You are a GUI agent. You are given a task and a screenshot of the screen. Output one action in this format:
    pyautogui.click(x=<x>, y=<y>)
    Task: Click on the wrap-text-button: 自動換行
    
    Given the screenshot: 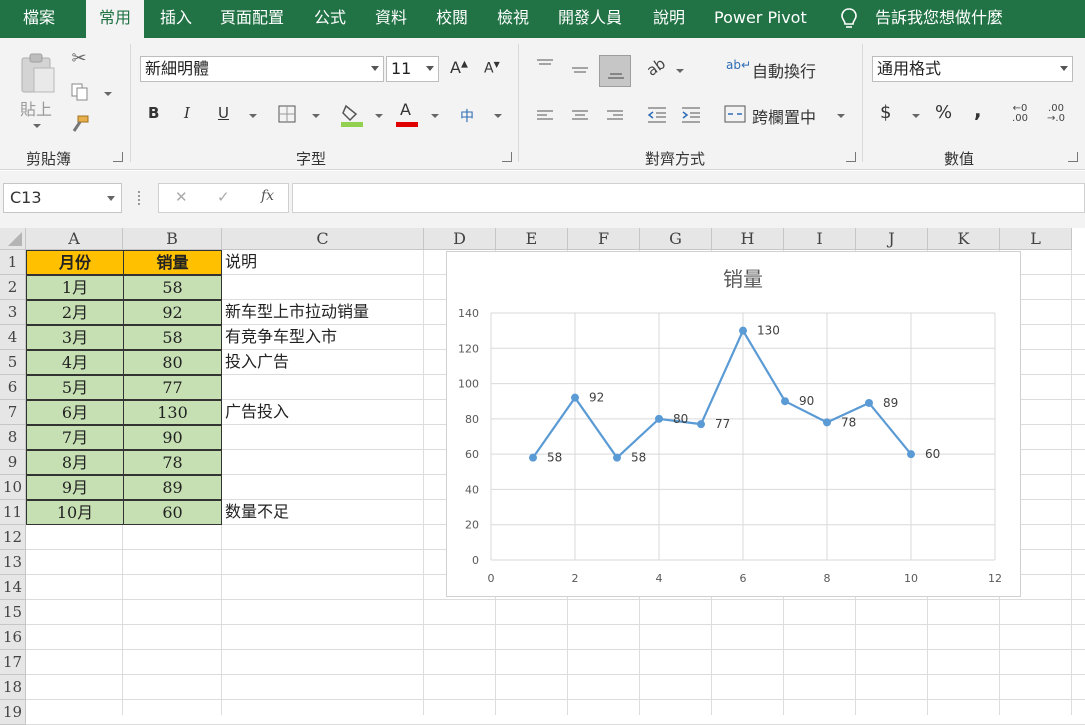 What is the action you would take?
    pyautogui.click(x=784, y=70)
    